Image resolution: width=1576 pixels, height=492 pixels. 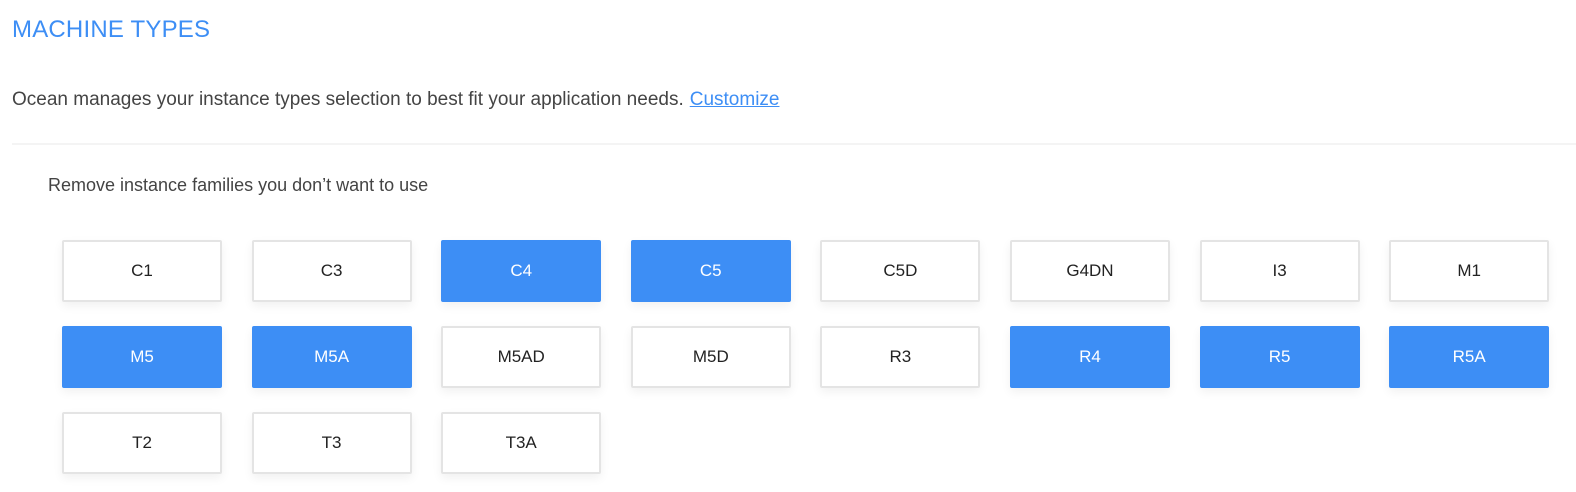 I want to click on instance-family-toggle-c5: C5, so click(x=710, y=271).